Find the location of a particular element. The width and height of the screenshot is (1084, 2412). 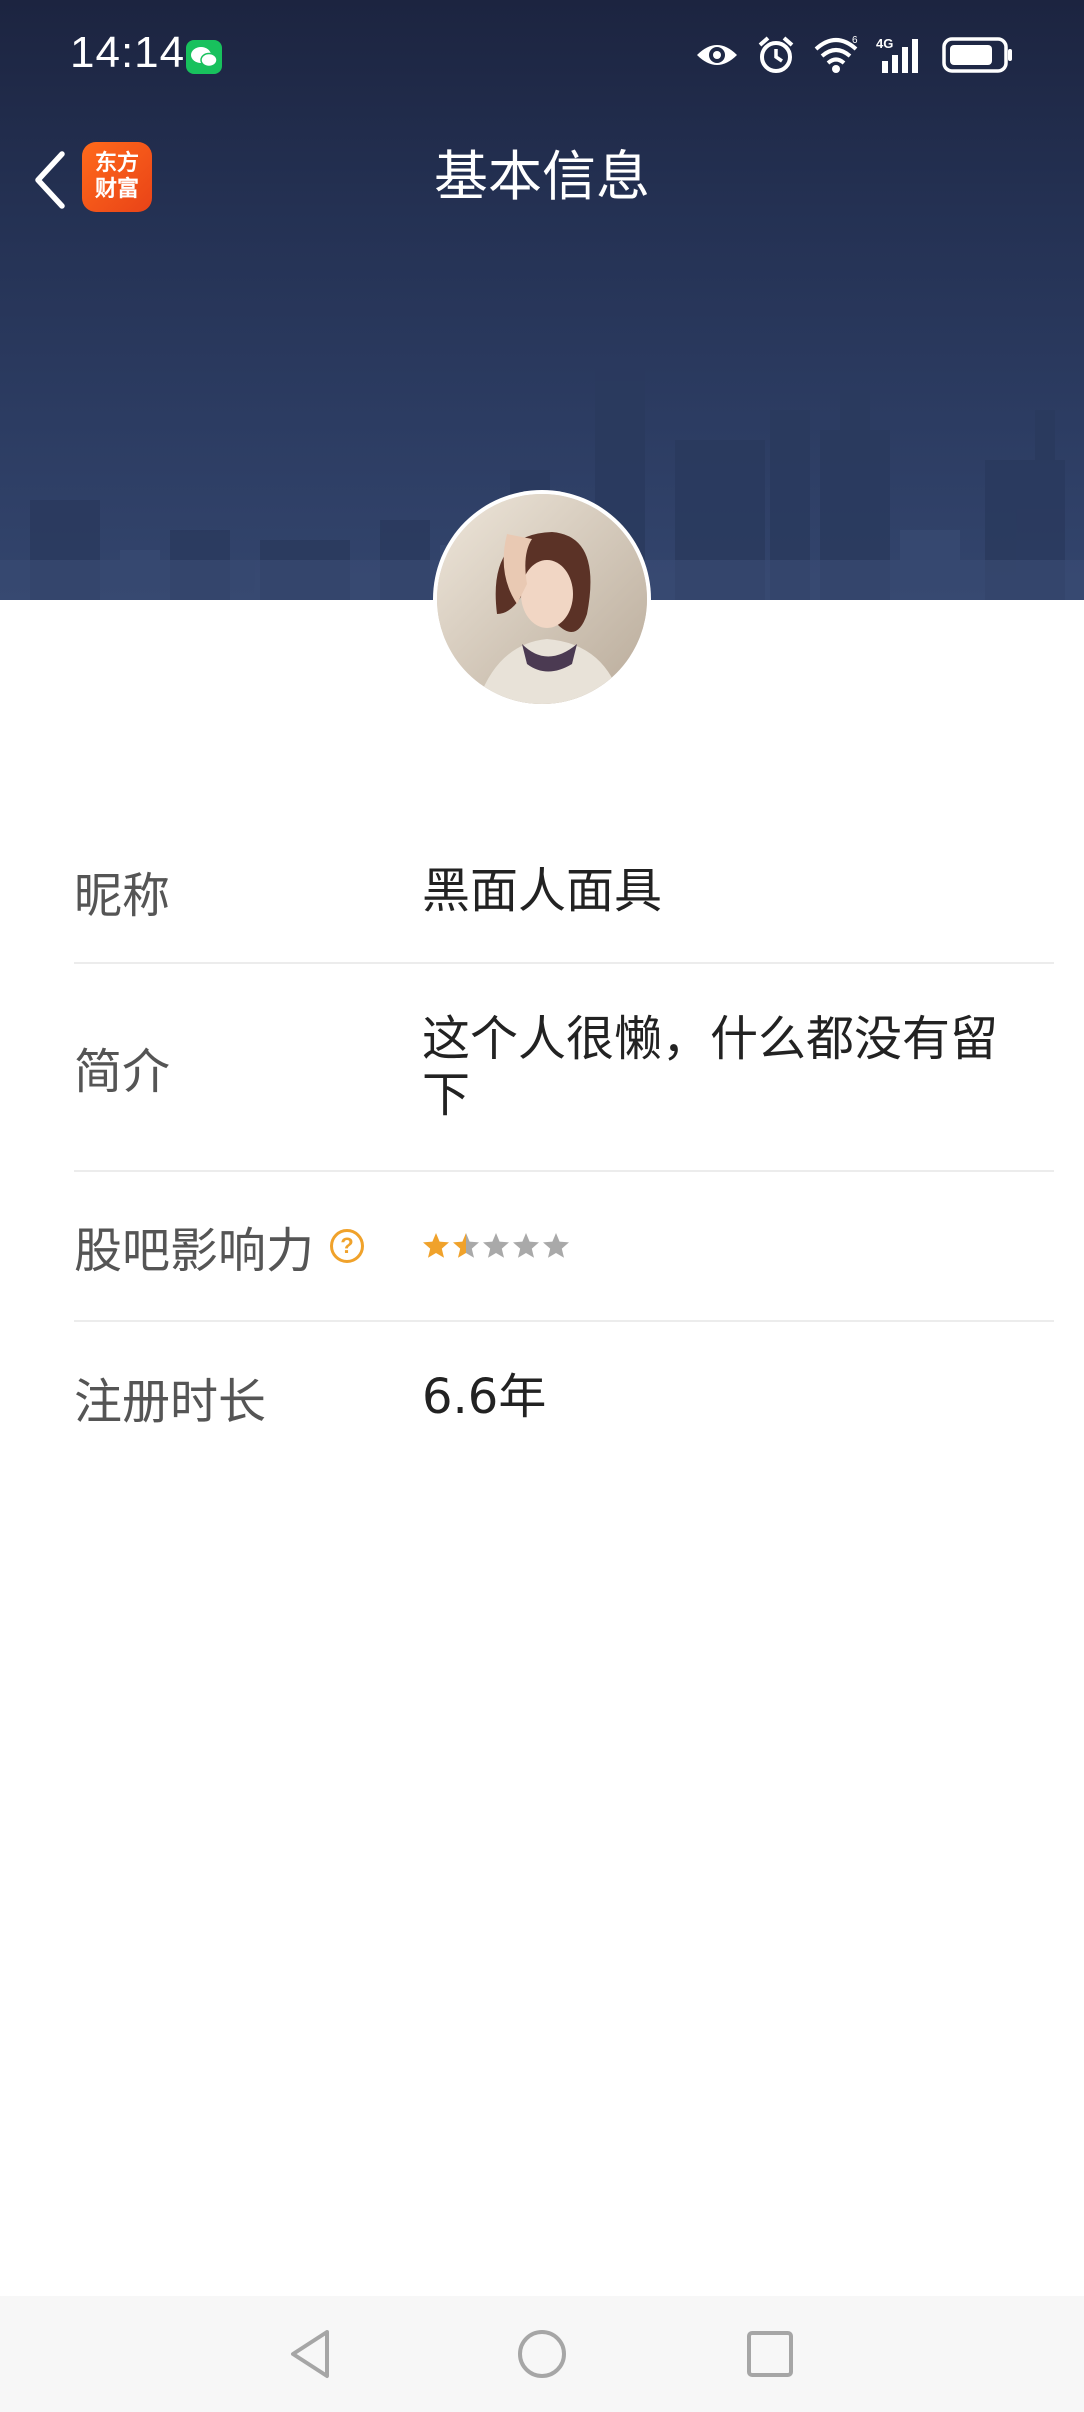

status-icons: 6 4G is located at coordinates (854, 55).